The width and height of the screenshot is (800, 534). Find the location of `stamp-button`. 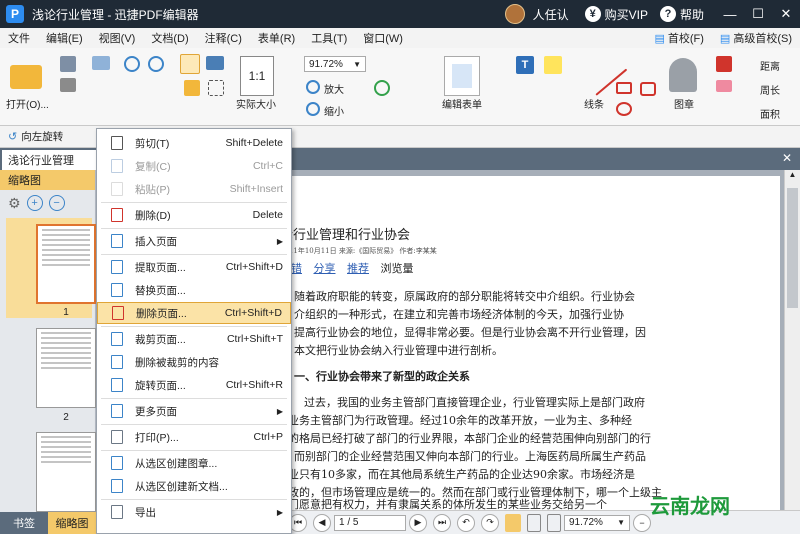

stamp-button is located at coordinates (683, 75).